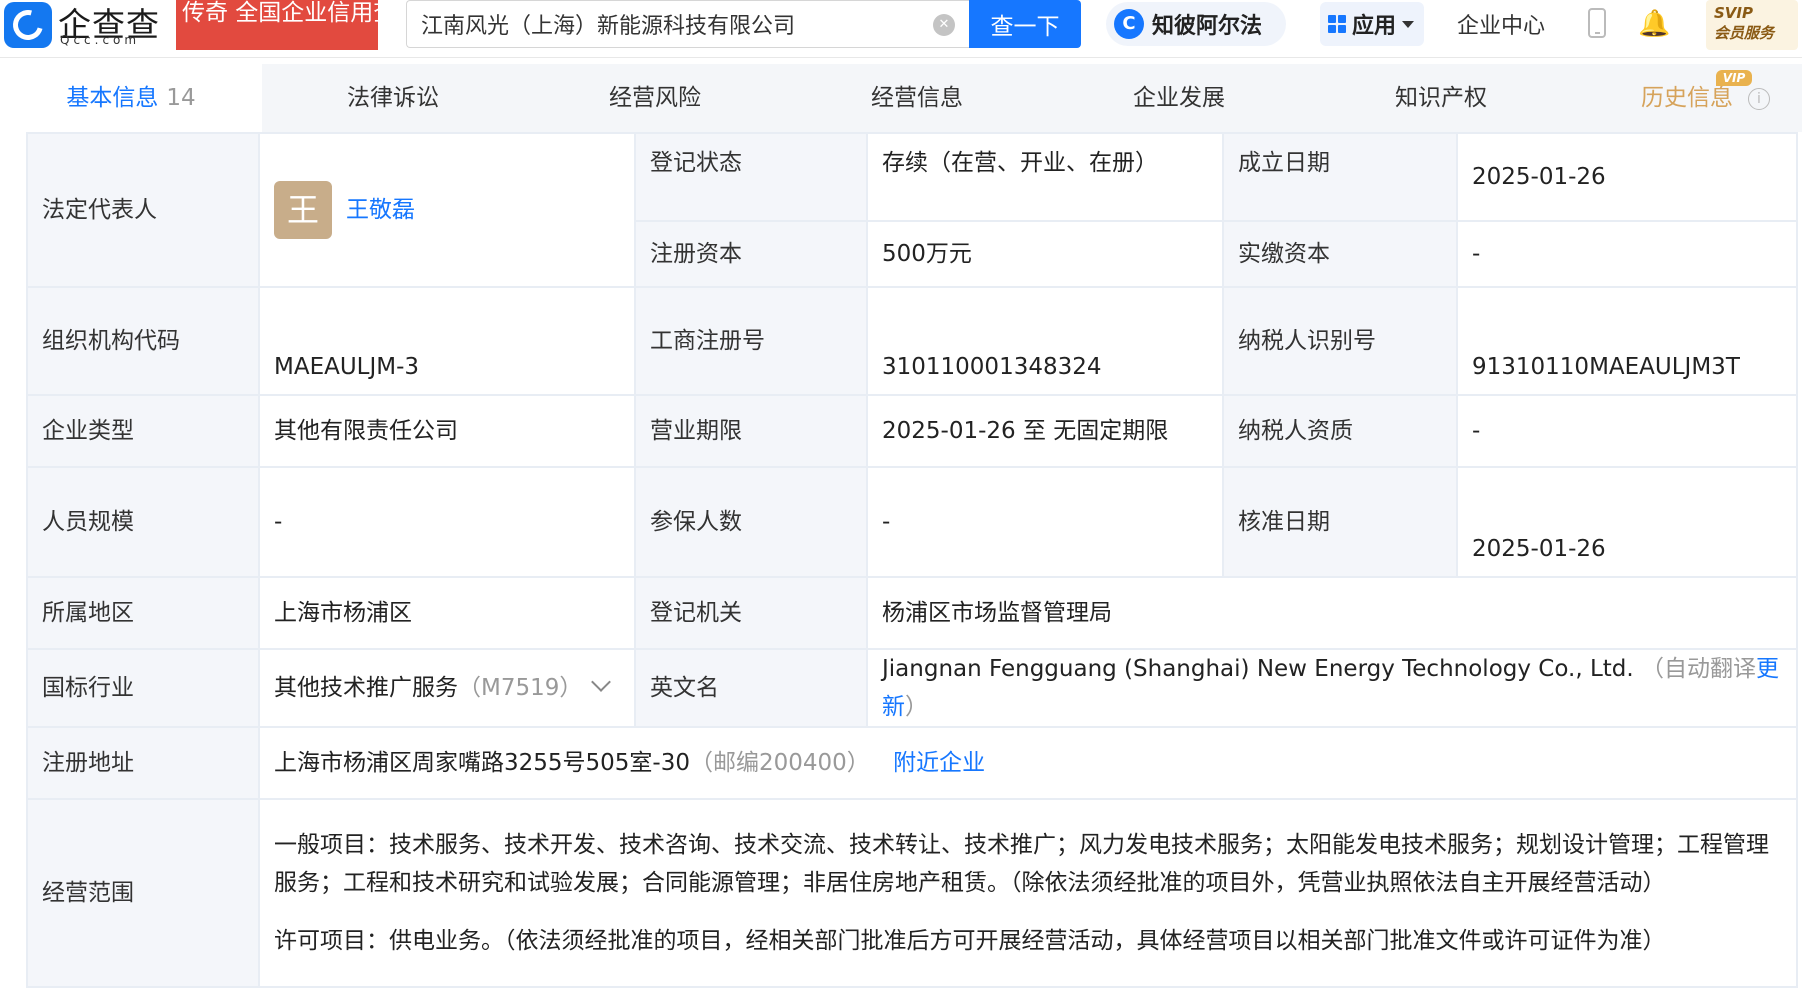  Describe the element at coordinates (393, 98) in the screenshot. I see `tab-legal-litigation: 法律诉讼` at that location.